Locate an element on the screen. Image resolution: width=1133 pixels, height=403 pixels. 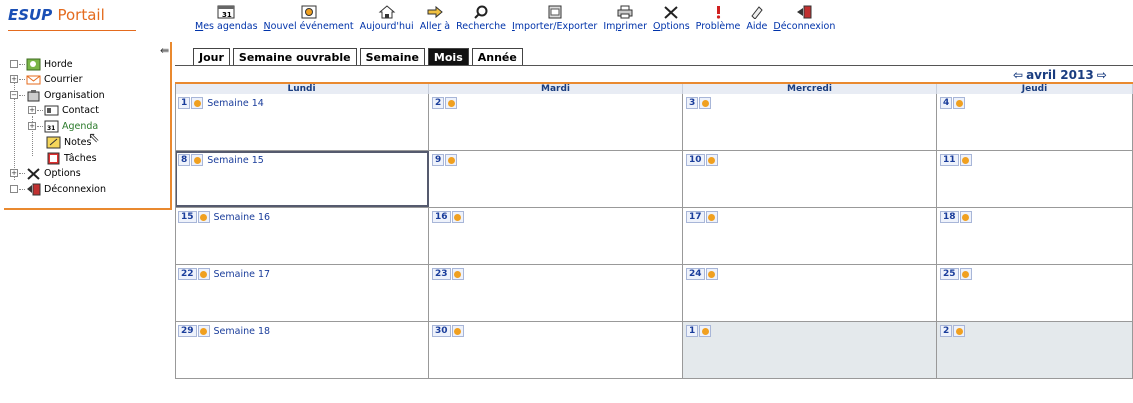
day-number: 17 is located at coordinates (695, 217).